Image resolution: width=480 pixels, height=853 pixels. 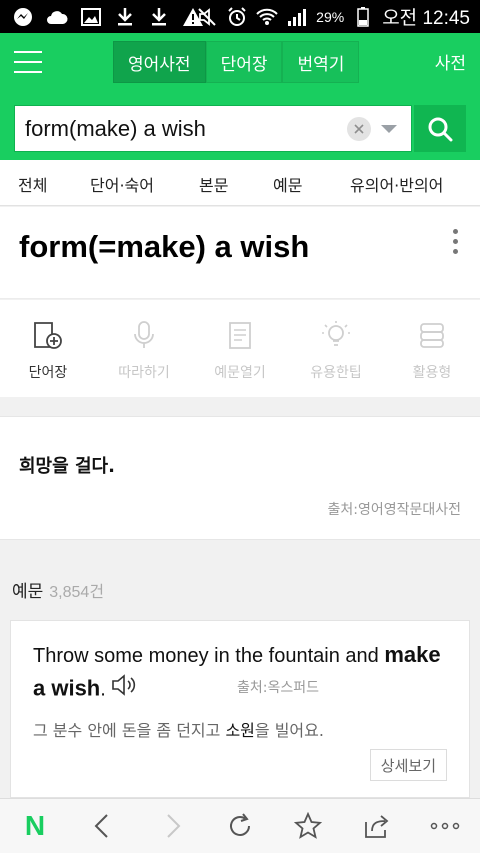 What do you see at coordinates (289, 730) in the screenshot?
I see `example-korean-end: 을 빌어요.` at bounding box center [289, 730].